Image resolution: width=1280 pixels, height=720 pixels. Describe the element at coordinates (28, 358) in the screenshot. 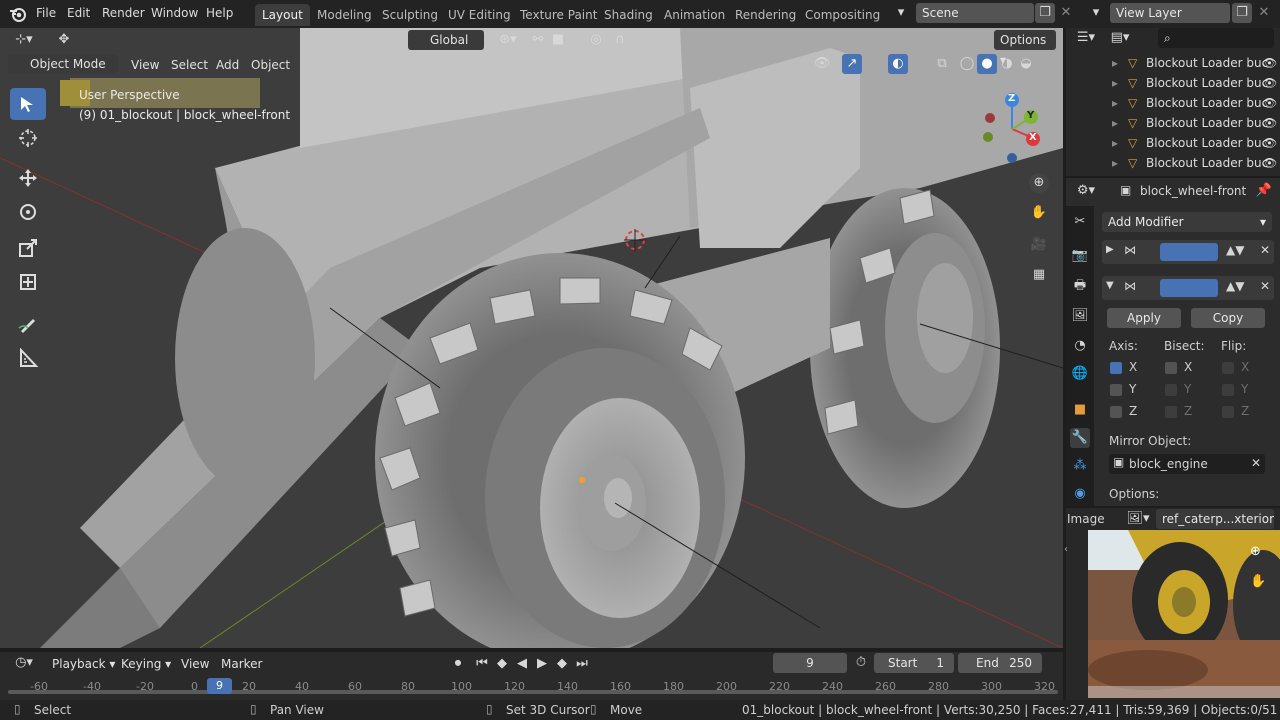

I see `measure-tool` at that location.